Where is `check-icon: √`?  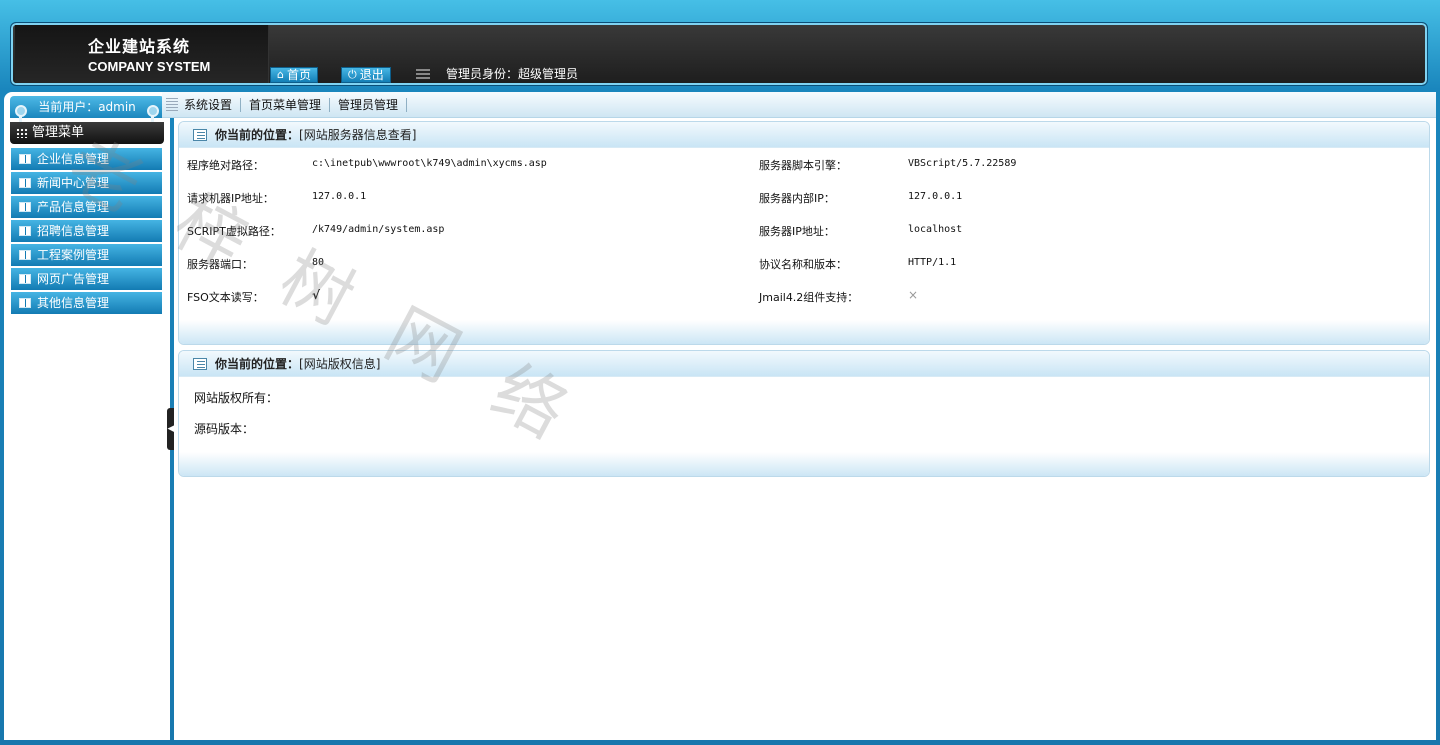
check-icon: √ is located at coordinates (316, 295).